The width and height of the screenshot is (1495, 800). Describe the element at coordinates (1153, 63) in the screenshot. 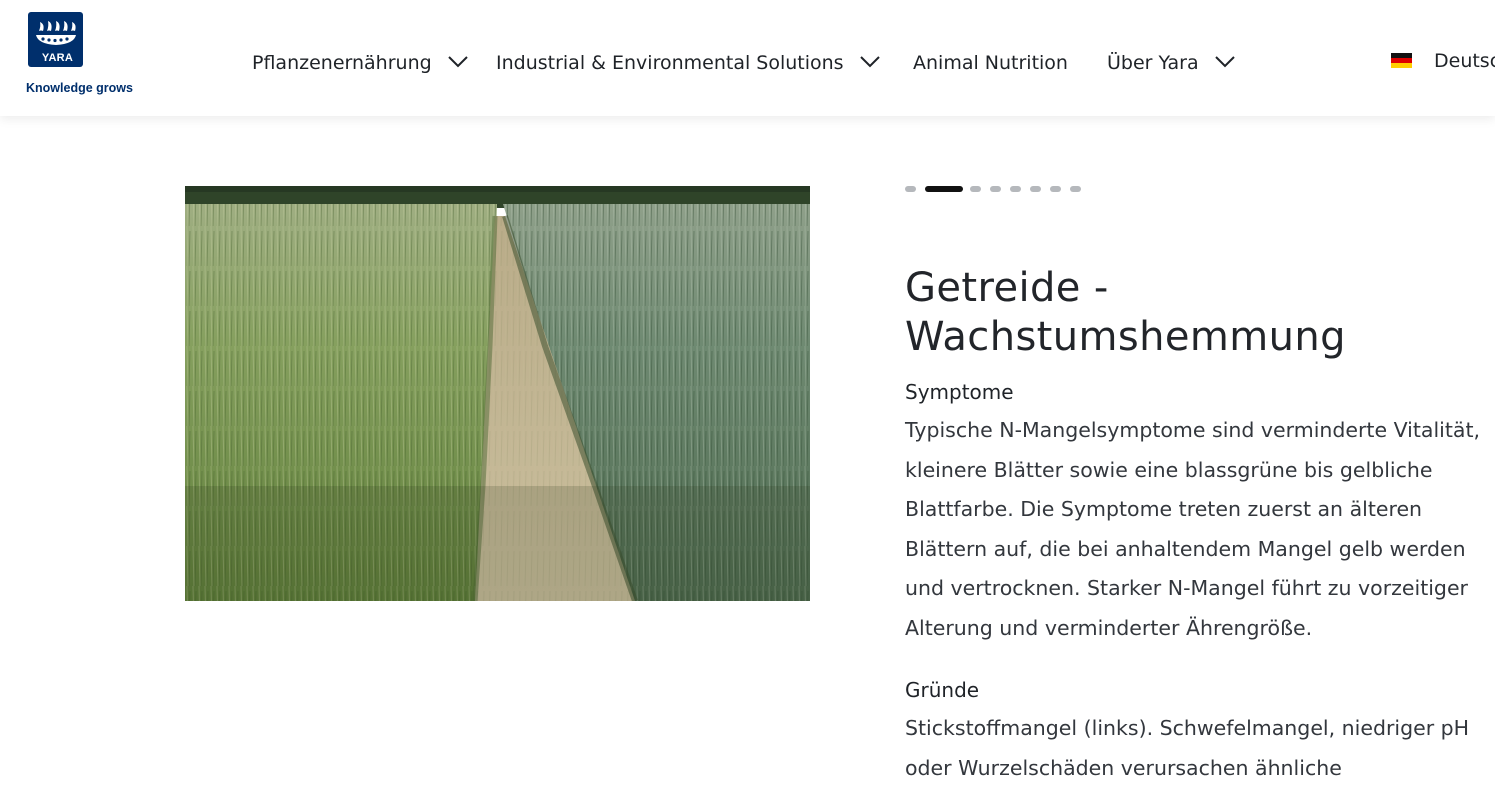

I see `nav-item-label: Über Yara` at that location.